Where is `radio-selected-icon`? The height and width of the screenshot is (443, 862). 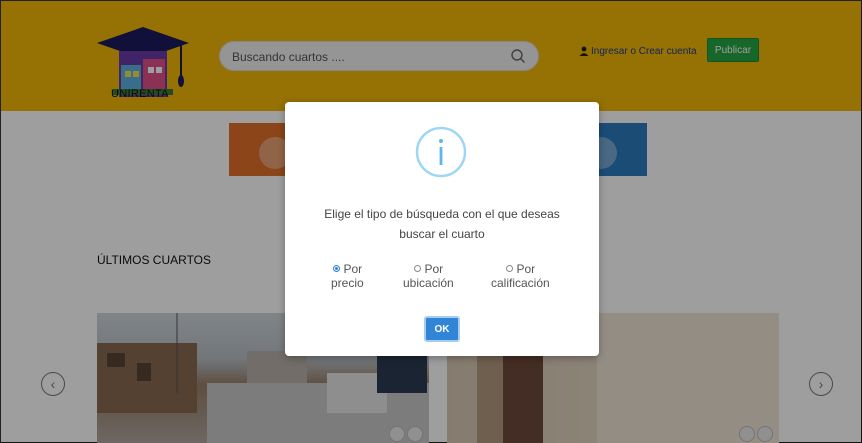 radio-selected-icon is located at coordinates (336, 268).